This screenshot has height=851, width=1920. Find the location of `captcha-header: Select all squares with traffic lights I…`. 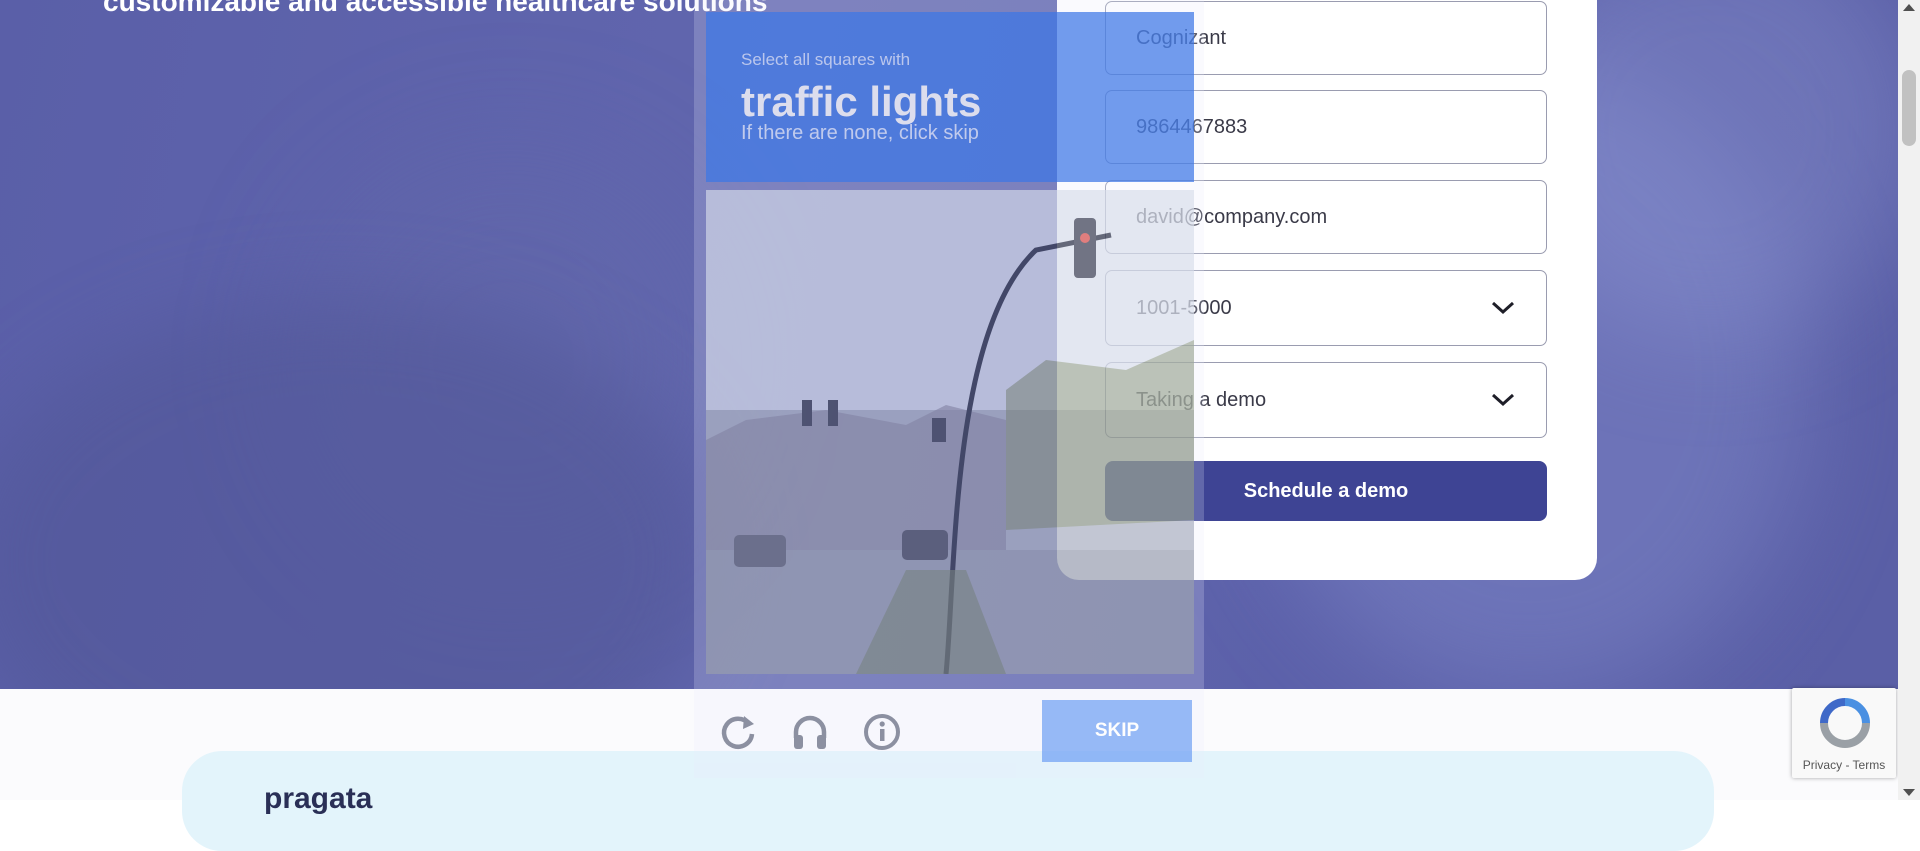

captcha-header: Select all squares with traffic lights I… is located at coordinates (950, 97).